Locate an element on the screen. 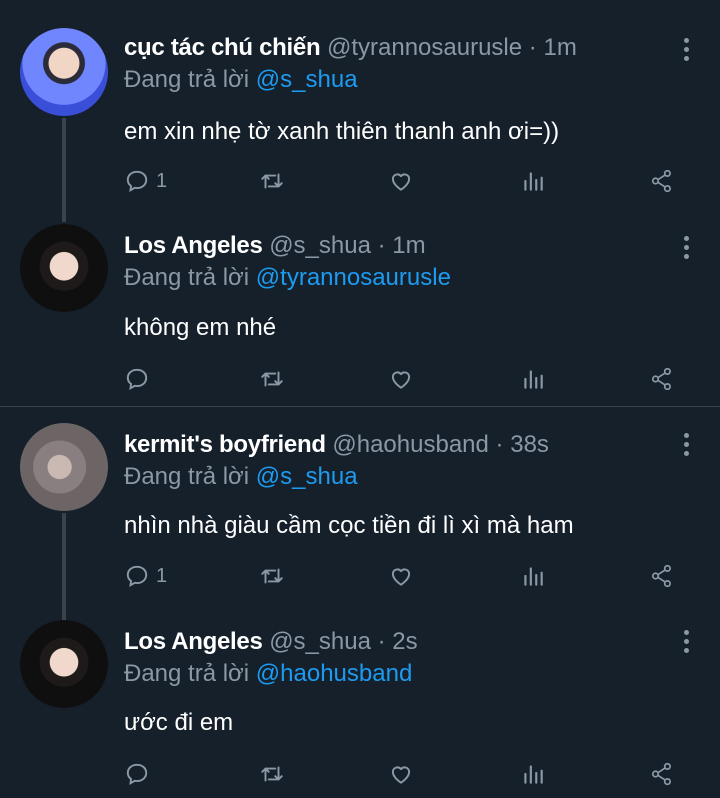 The width and height of the screenshot is (720, 798). timestamp: 38s is located at coordinates (529, 444).